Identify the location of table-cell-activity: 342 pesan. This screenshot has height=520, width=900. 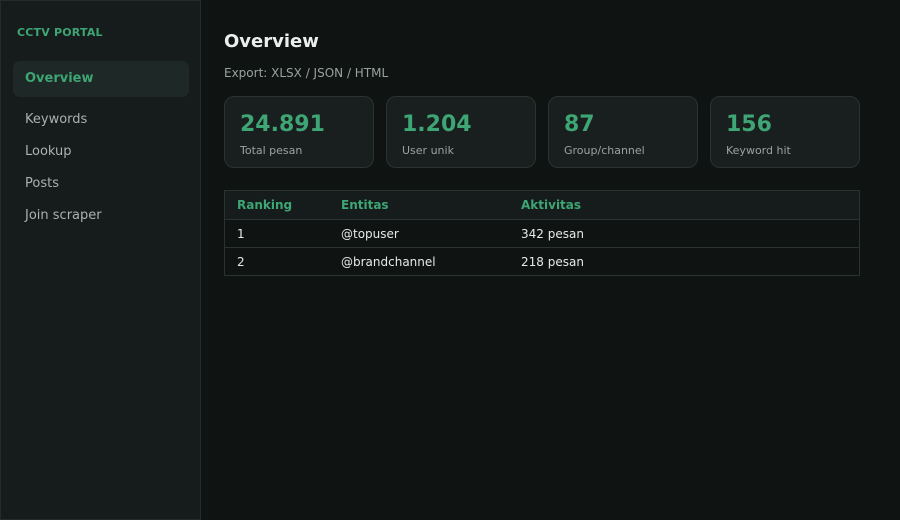
(552, 234).